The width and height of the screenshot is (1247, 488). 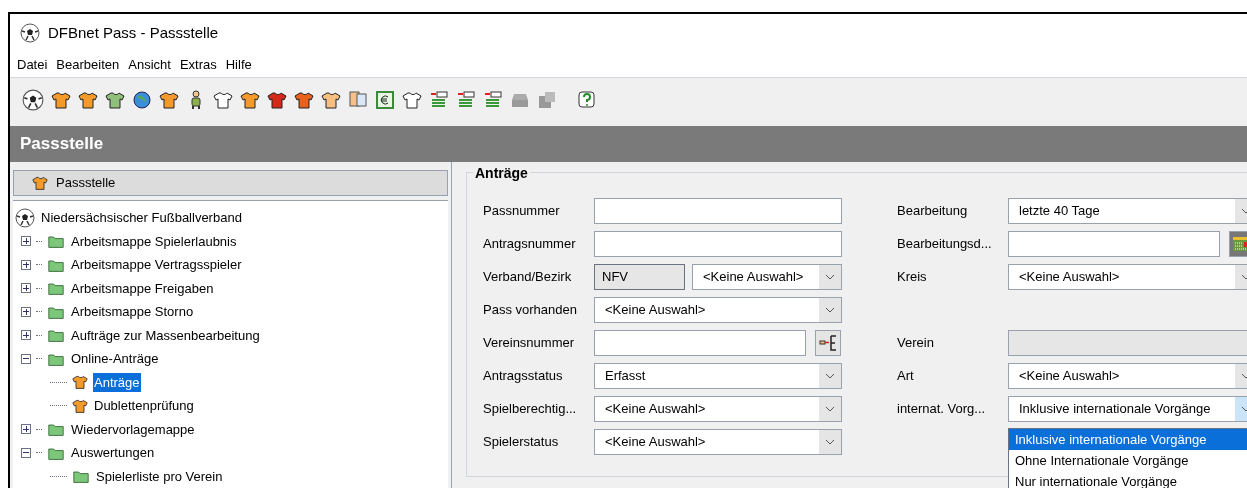 I want to click on menu-item: Hilfe, so click(x=238, y=64).